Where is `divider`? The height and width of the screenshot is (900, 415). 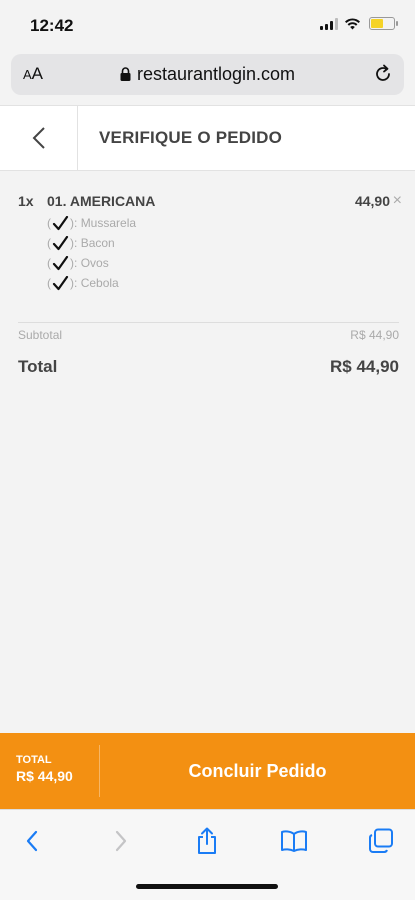 divider is located at coordinates (208, 322).